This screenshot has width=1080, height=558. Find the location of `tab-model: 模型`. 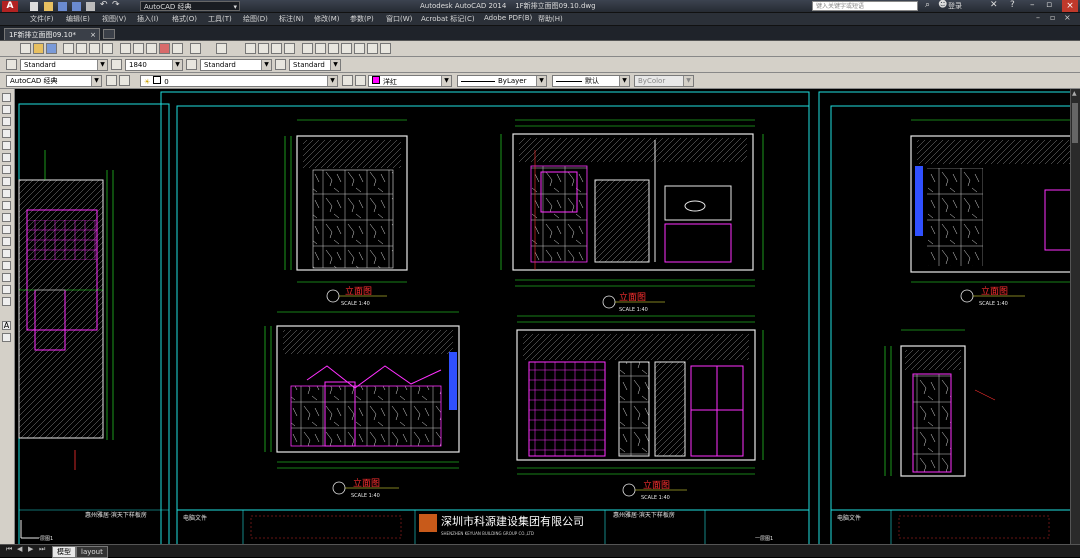

tab-model: 模型 is located at coordinates (64, 552).